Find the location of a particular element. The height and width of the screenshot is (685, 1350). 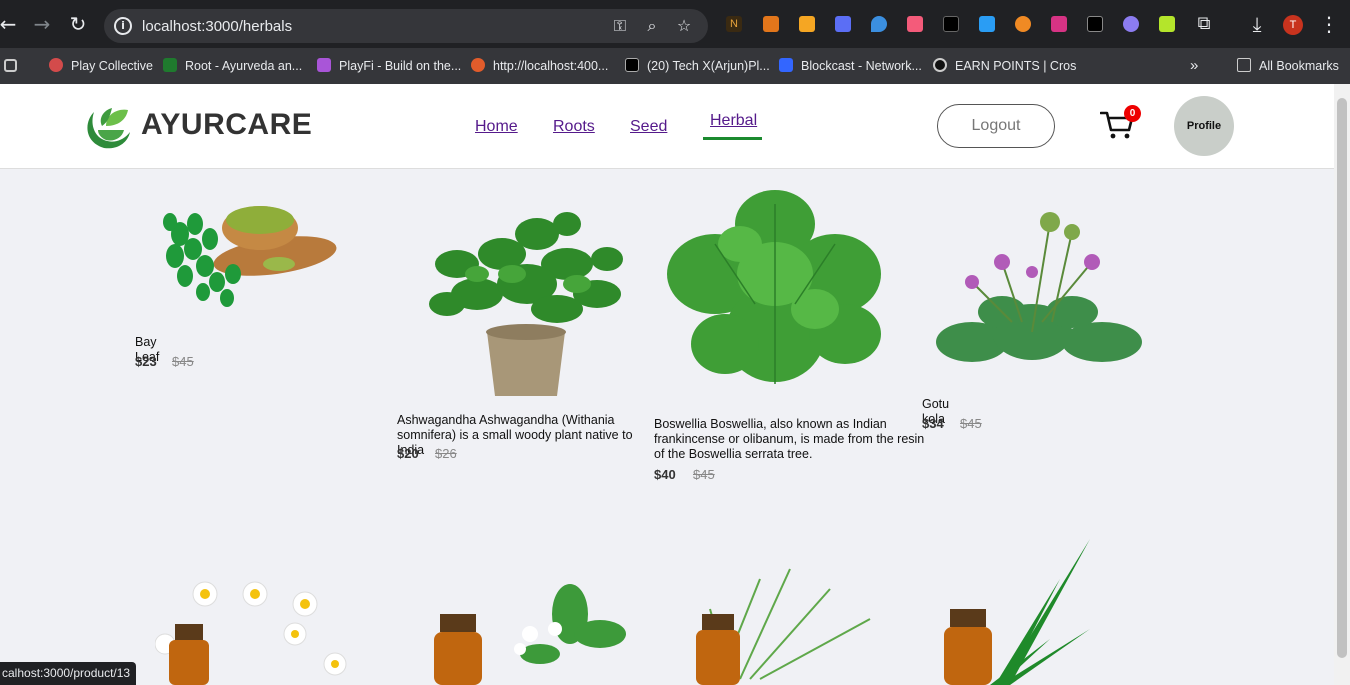

product-price: $23 is located at coordinates (146, 361).